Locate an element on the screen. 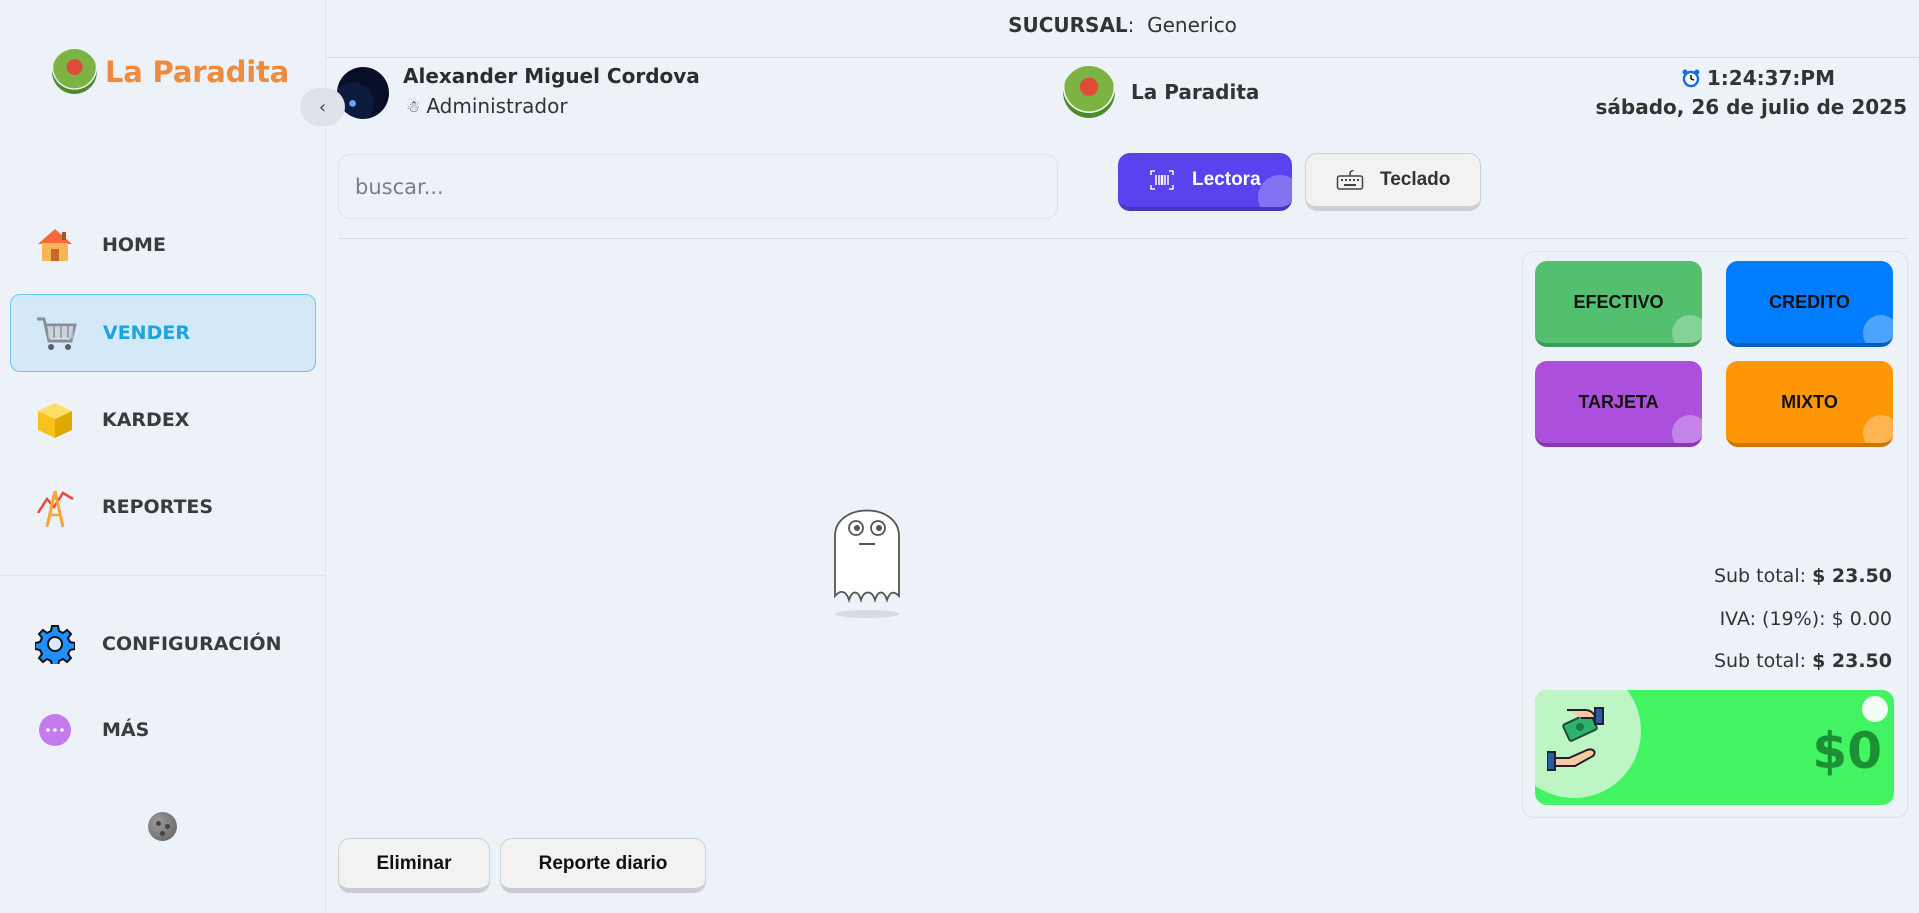 The width and height of the screenshot is (1919, 913). store-logo is located at coordinates (1089, 92).